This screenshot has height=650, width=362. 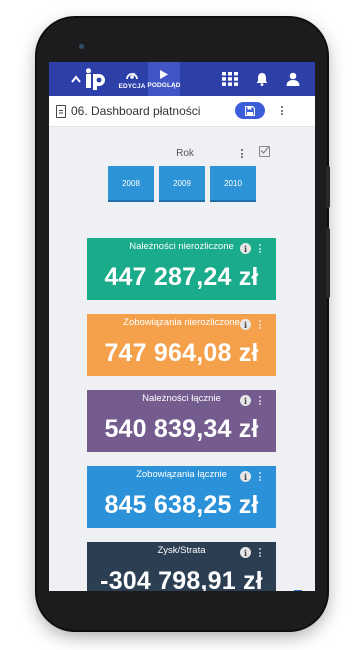 I want to click on page-menu-icon, so click(x=282, y=110).